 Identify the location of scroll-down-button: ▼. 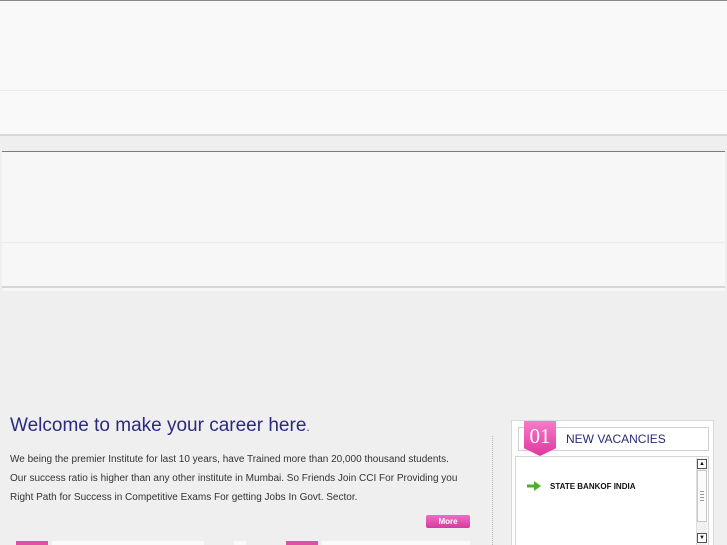
(702, 538).